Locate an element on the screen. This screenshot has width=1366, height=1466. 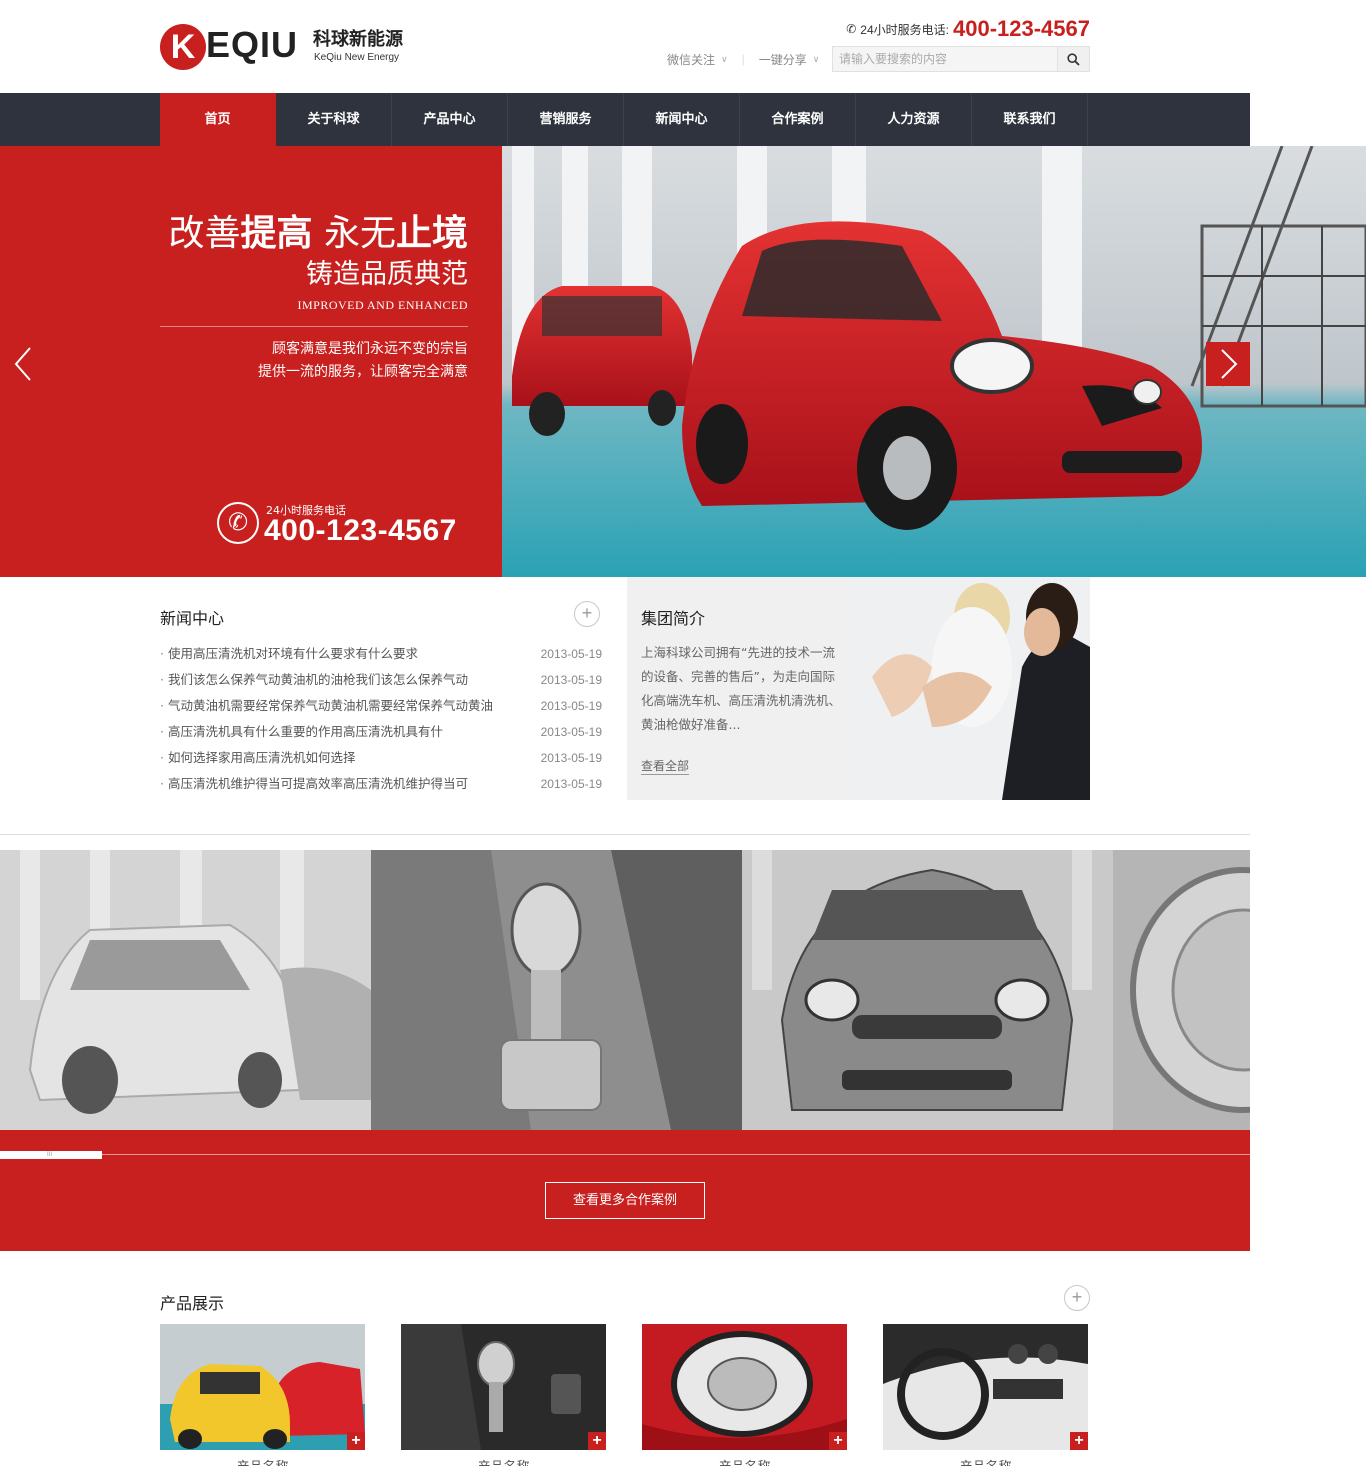
wechat-follow-dropdown: 微信关注 ∨ is located at coordinates (697, 59).